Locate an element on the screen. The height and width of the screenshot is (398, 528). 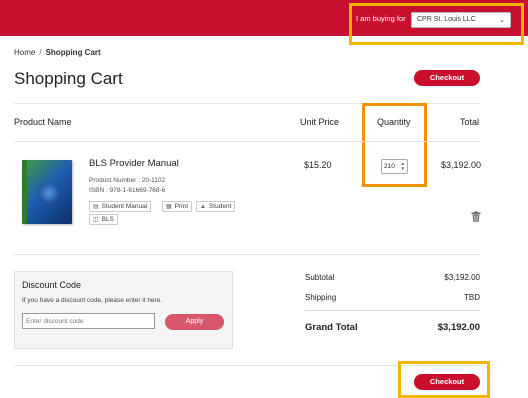
quantity-value: 210 is located at coordinates (389, 166).